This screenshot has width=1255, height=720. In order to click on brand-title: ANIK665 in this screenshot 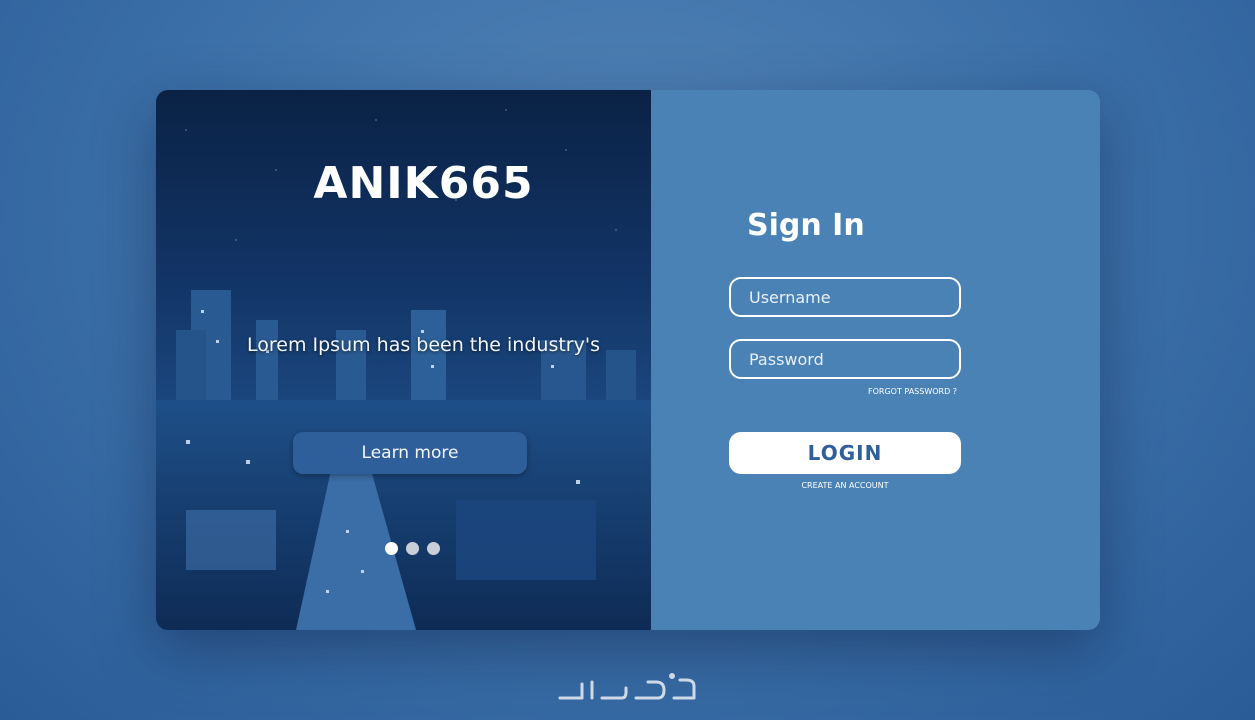, I will do `click(423, 183)`.